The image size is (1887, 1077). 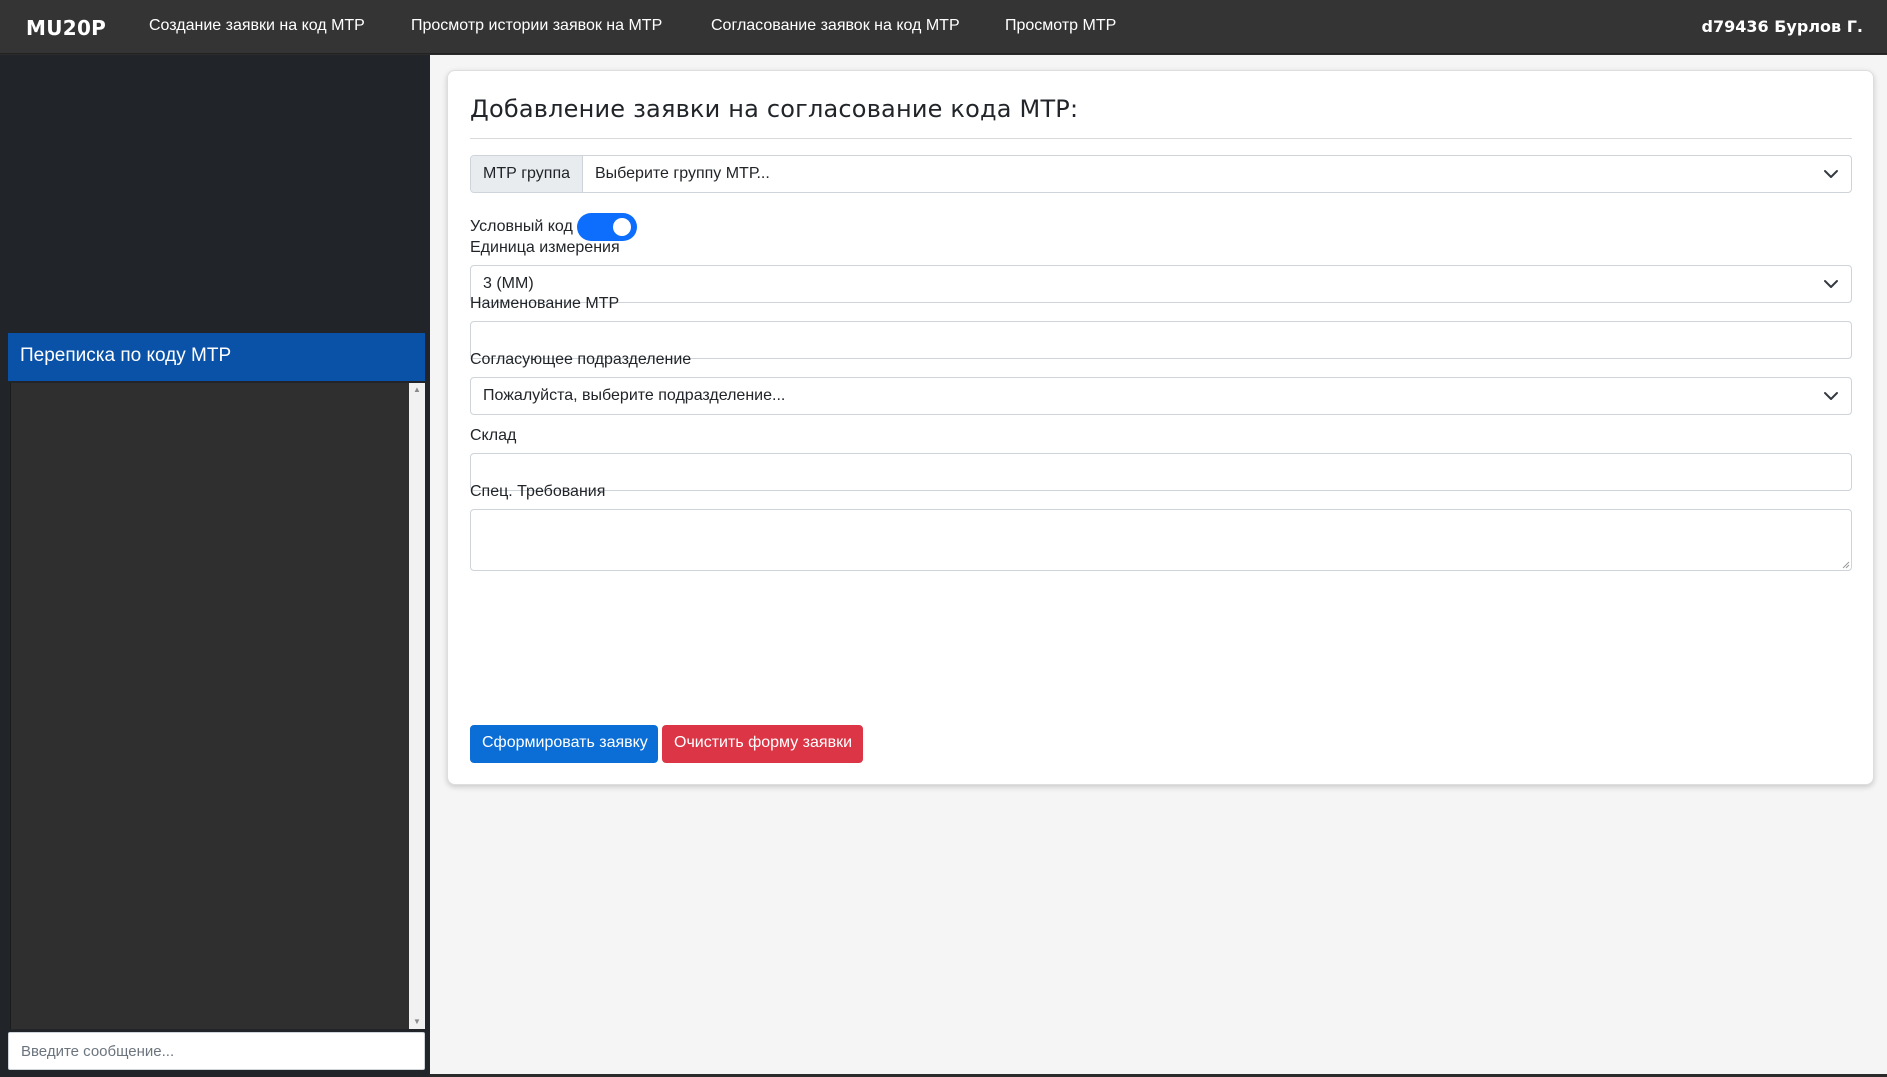 I want to click on current-user: d79436 Бурлов Г., so click(x=1782, y=26).